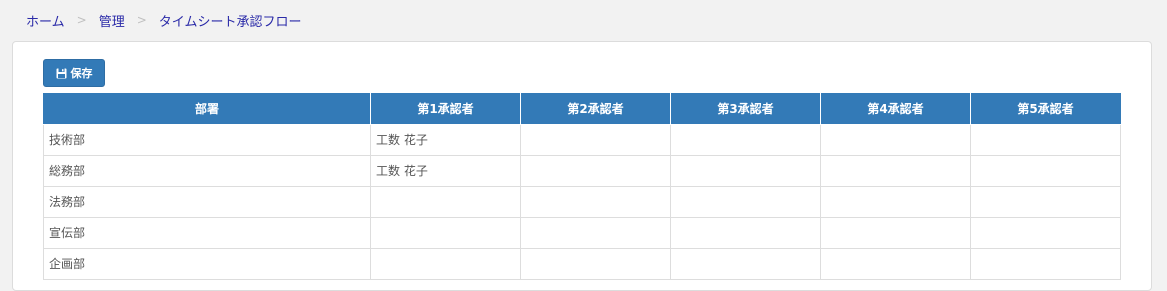  I want to click on department-cell: 企画部, so click(207, 263).